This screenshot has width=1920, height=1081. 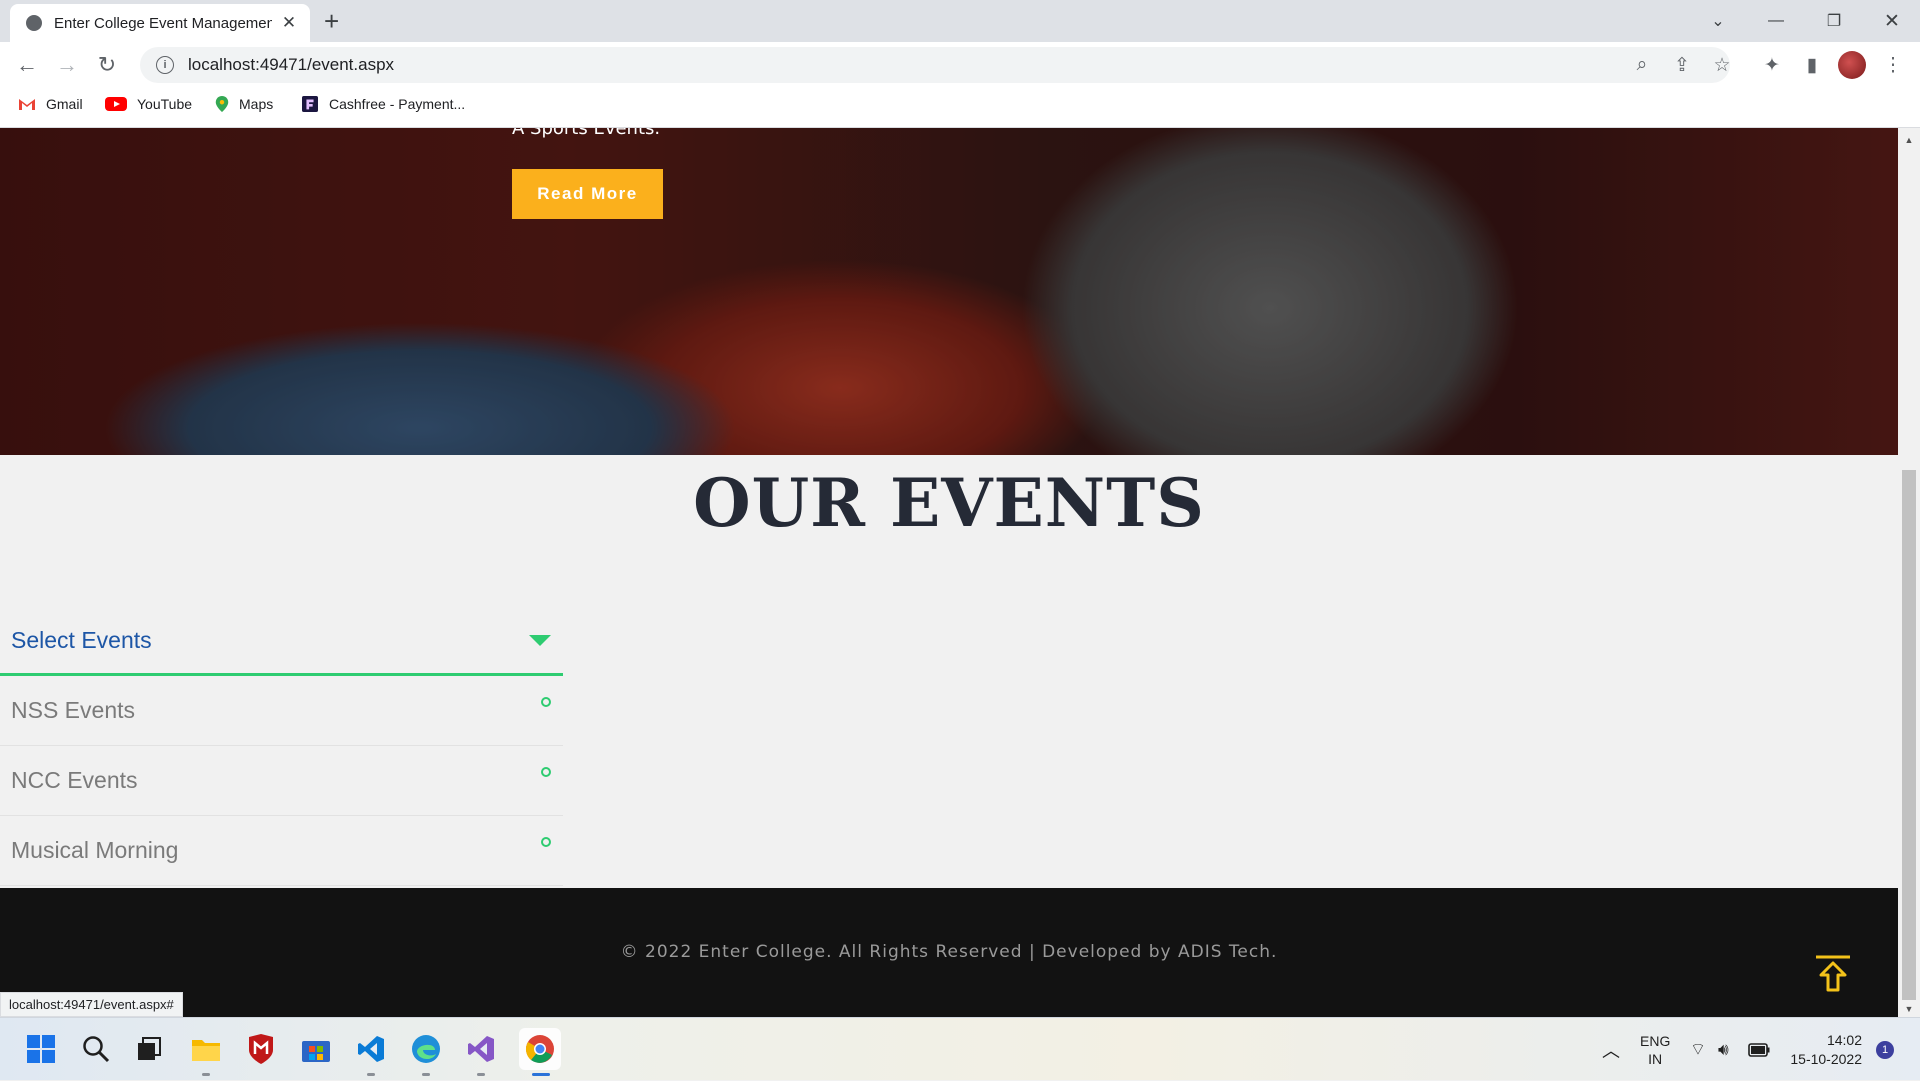 What do you see at coordinates (1909, 1009) in the screenshot?
I see `scroll-down-arrow-icon: ▼` at bounding box center [1909, 1009].